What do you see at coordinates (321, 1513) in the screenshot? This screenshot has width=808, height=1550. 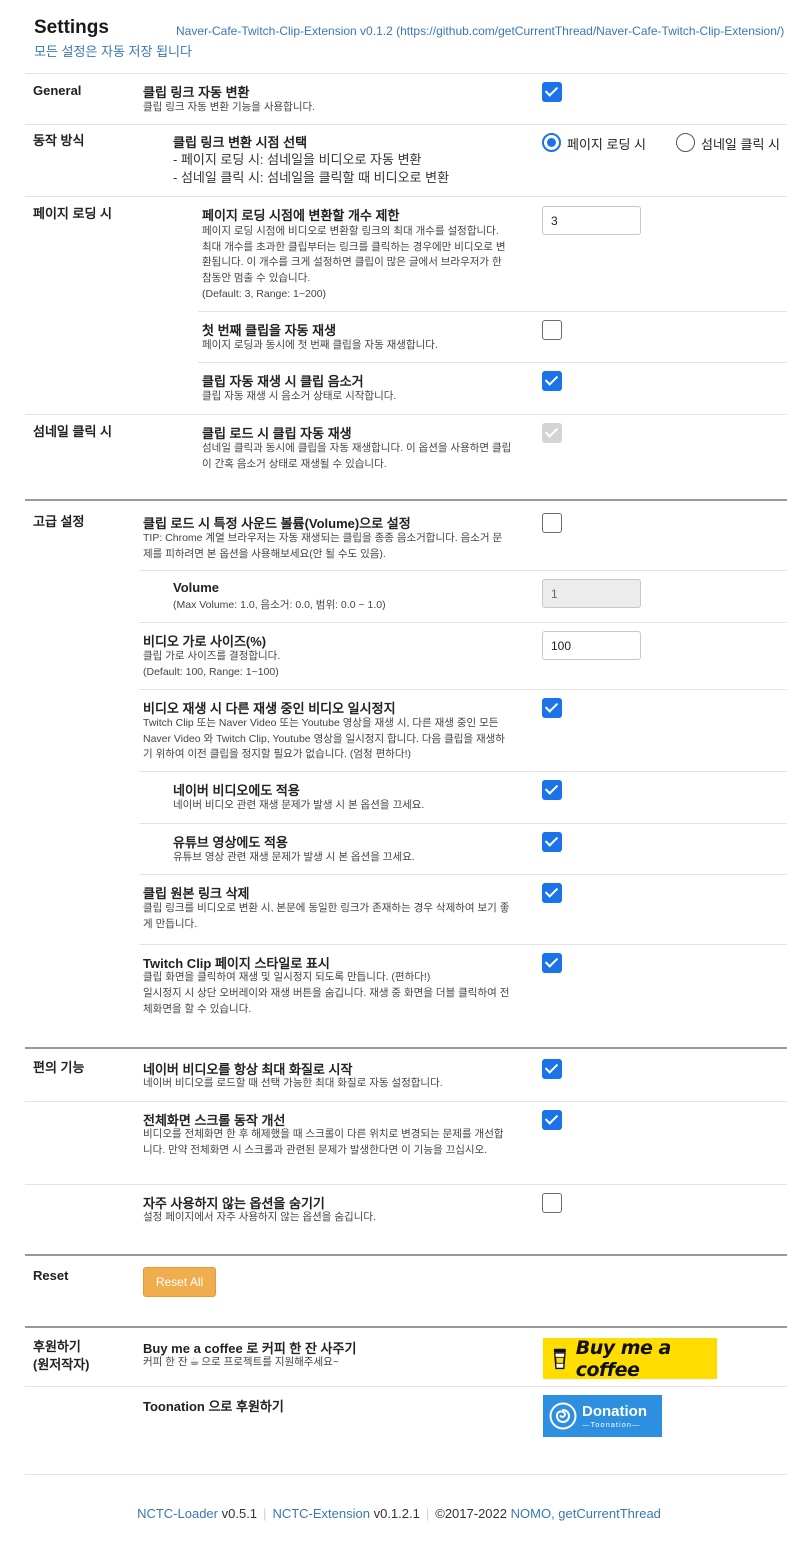 I see `footer-extension-link: NCTC-Extension` at bounding box center [321, 1513].